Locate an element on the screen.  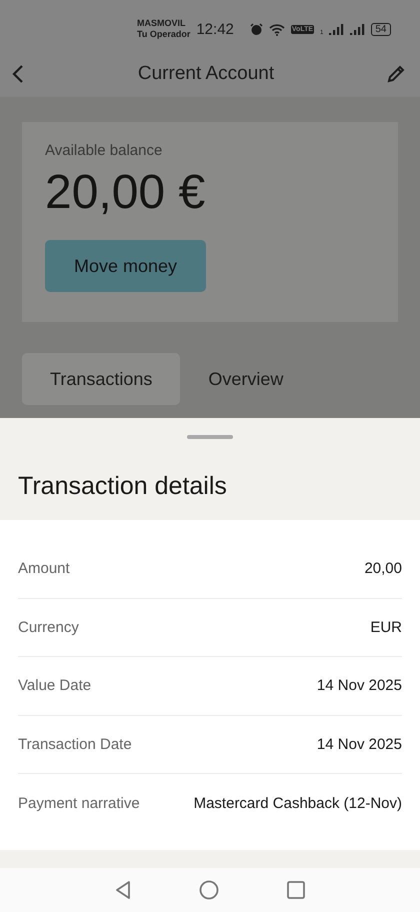
detail-label: Payment narrative is located at coordinates (79, 803).